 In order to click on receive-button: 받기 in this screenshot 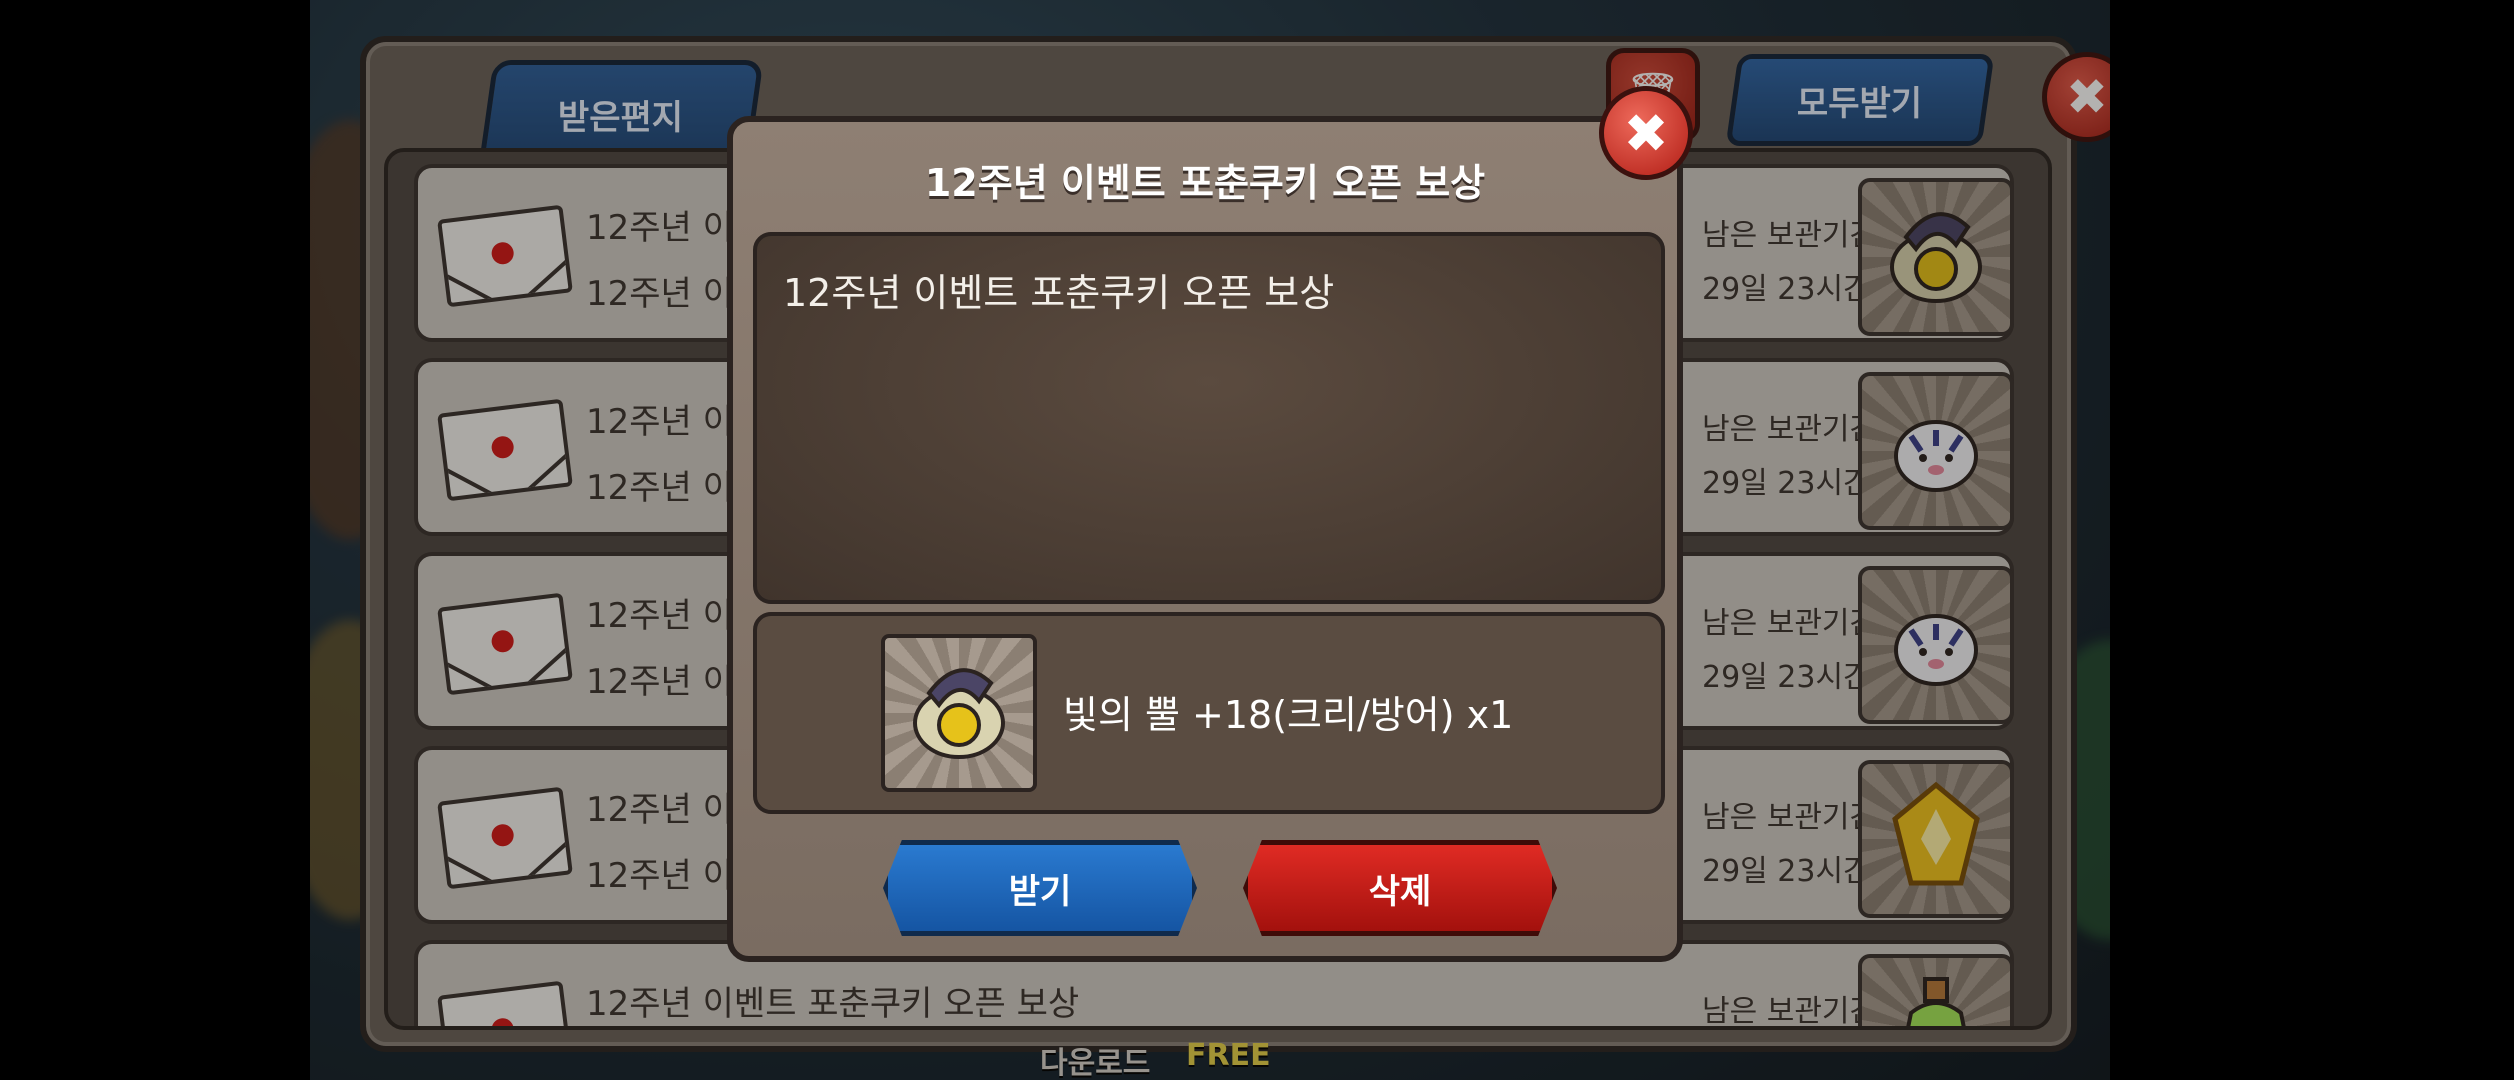, I will do `click(1040, 888)`.